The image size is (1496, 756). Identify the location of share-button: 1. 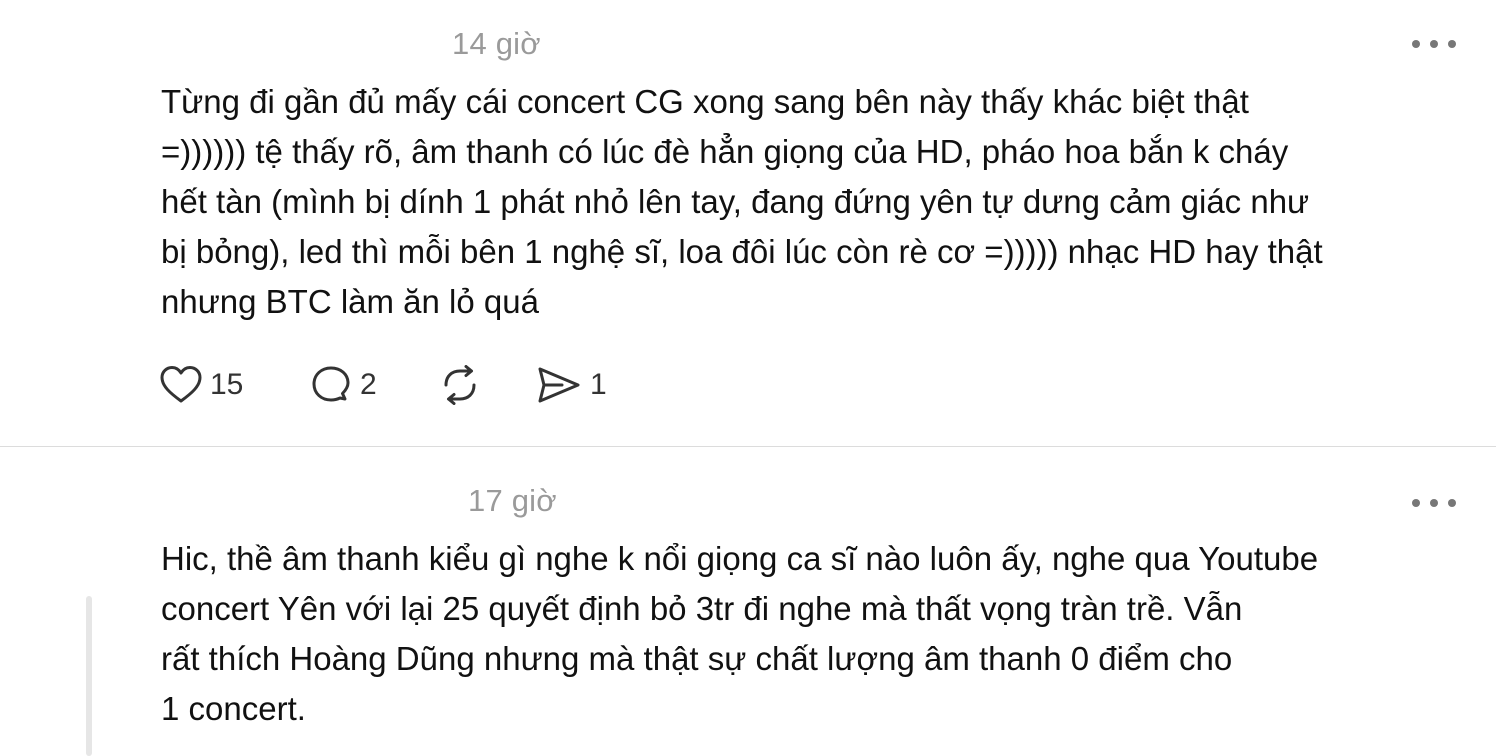
(571, 385).